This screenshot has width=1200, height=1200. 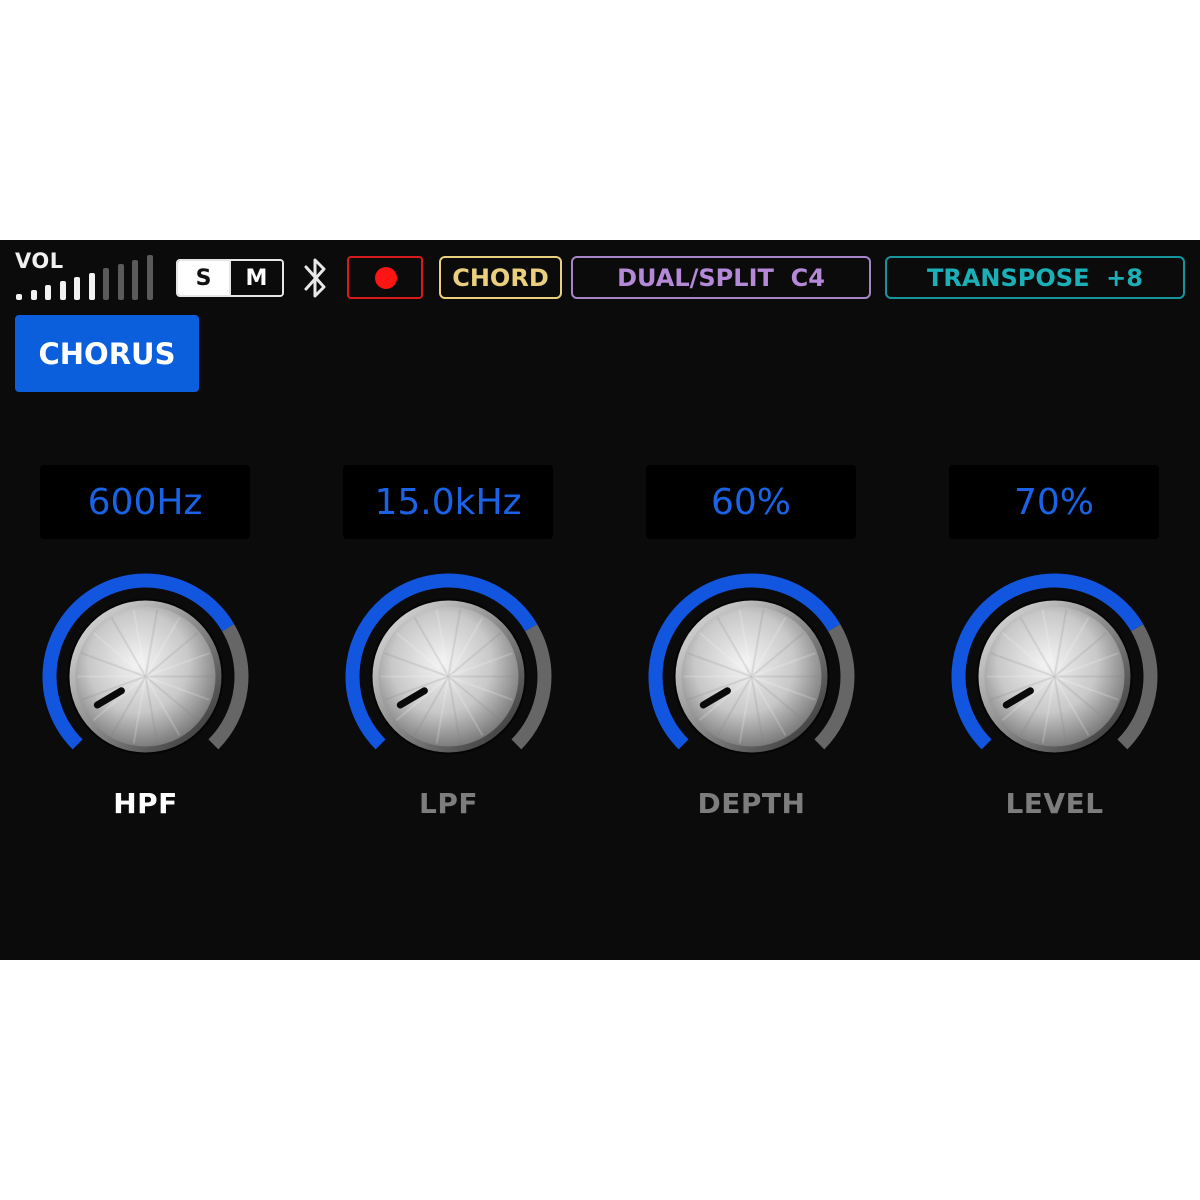 What do you see at coordinates (751, 502) in the screenshot?
I see `value-display: 60%` at bounding box center [751, 502].